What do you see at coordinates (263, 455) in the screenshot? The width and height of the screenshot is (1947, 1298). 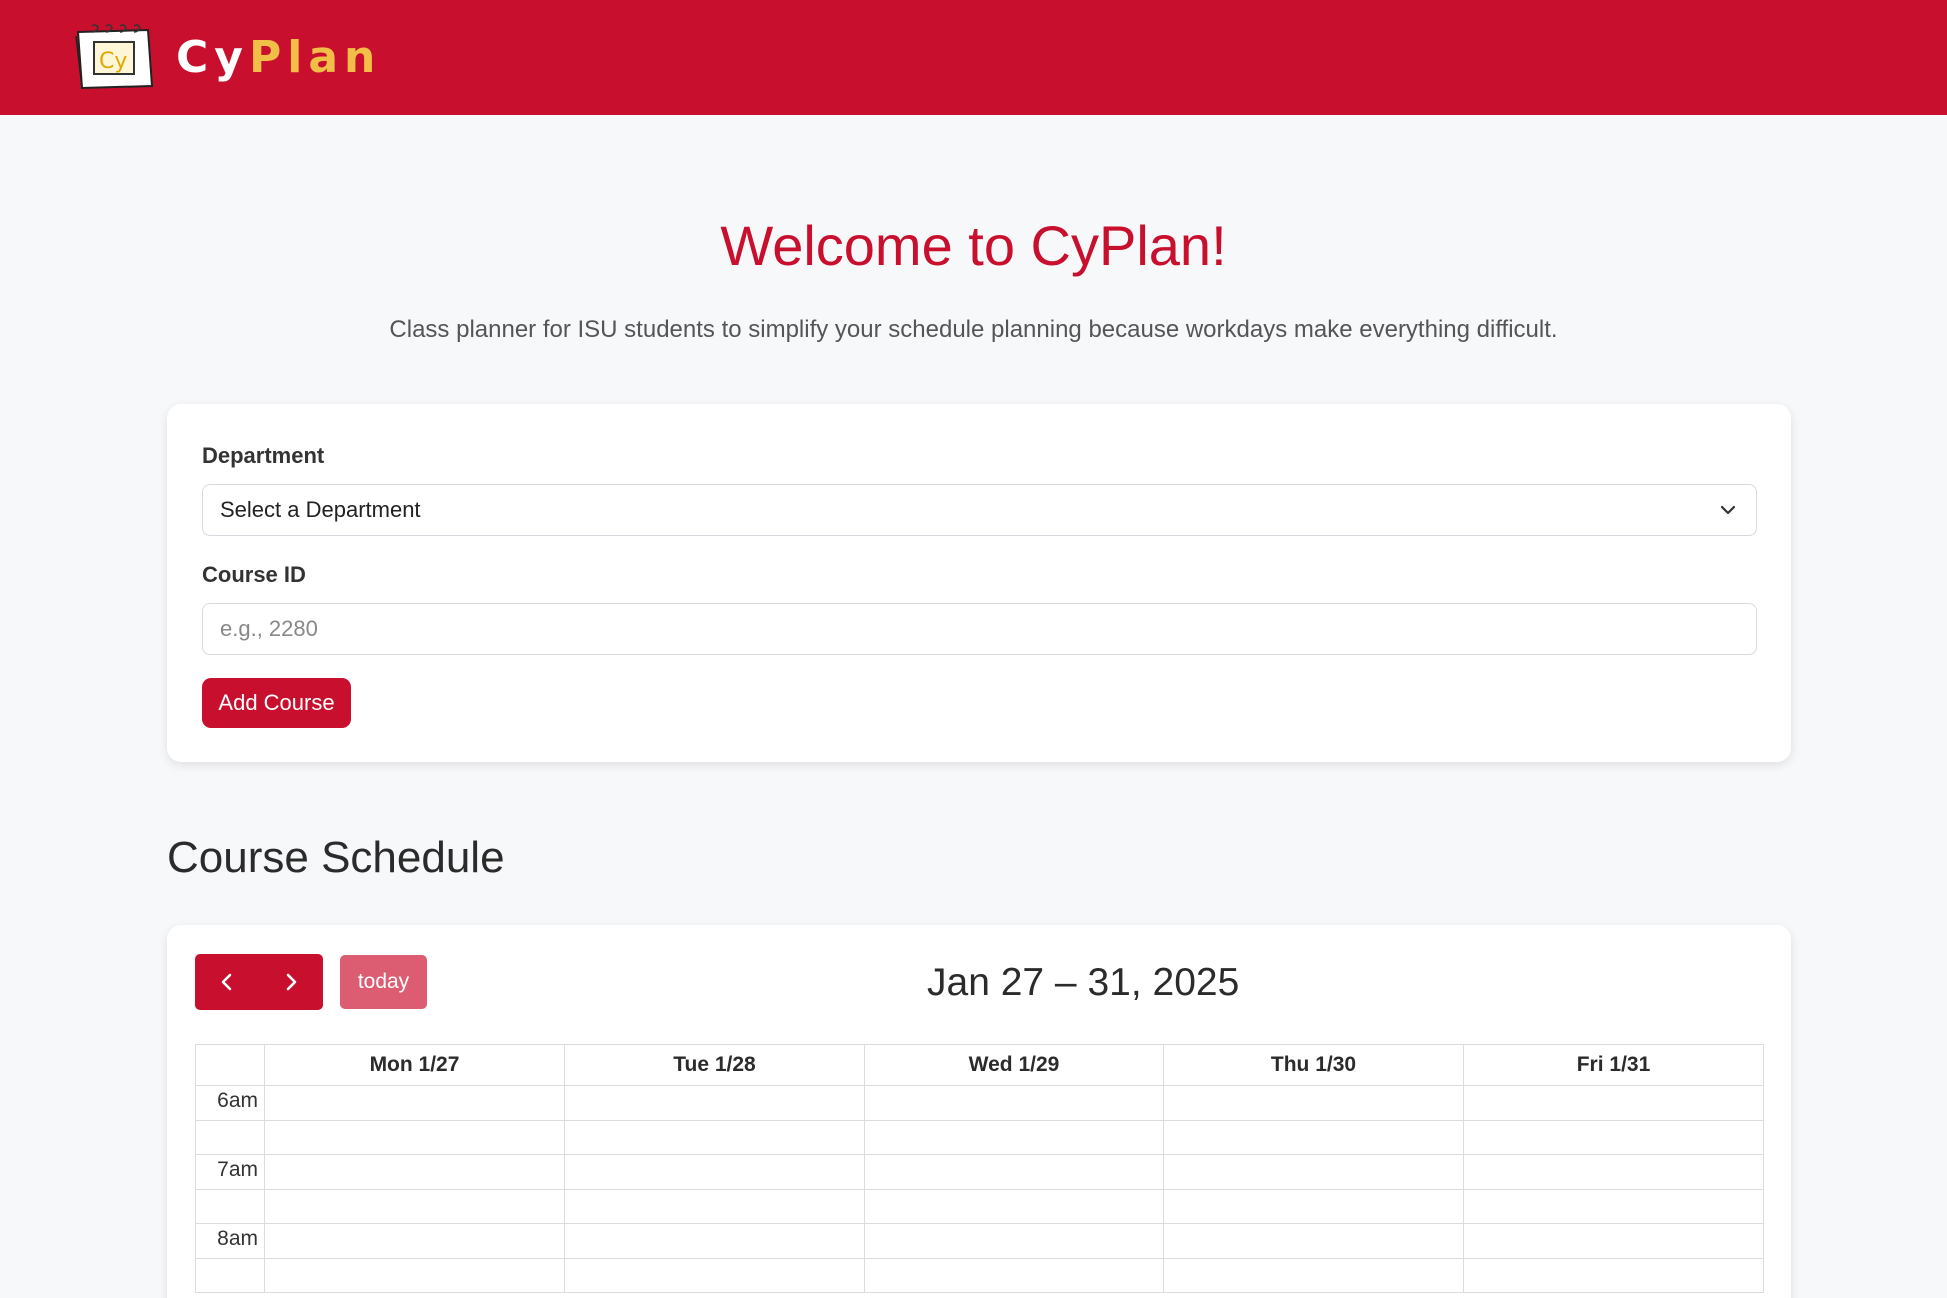 I see `department-label: Department` at bounding box center [263, 455].